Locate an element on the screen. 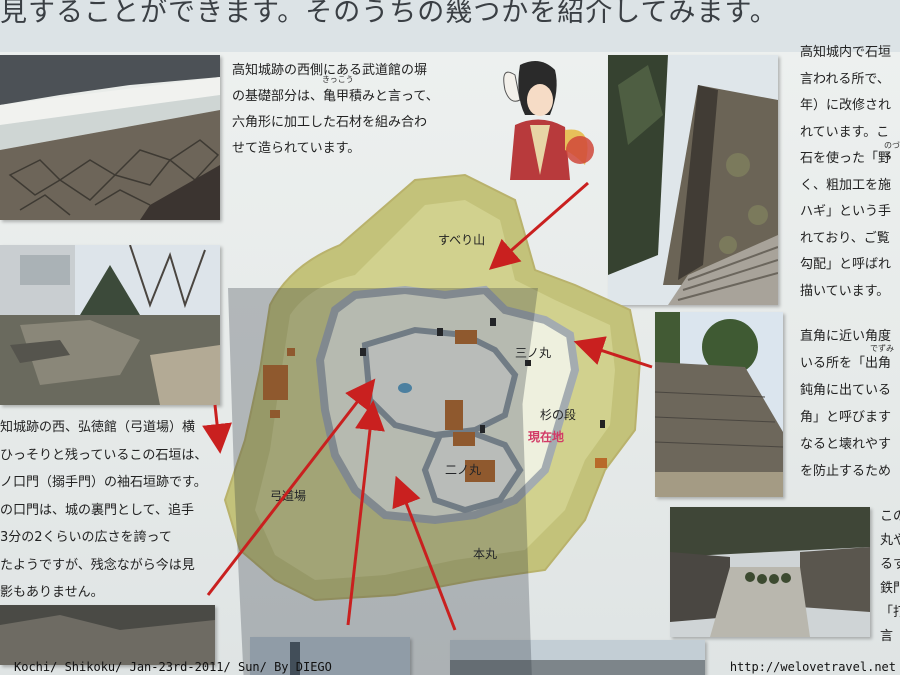  site-url: http://welovetravel.net is located at coordinates (812, 667).